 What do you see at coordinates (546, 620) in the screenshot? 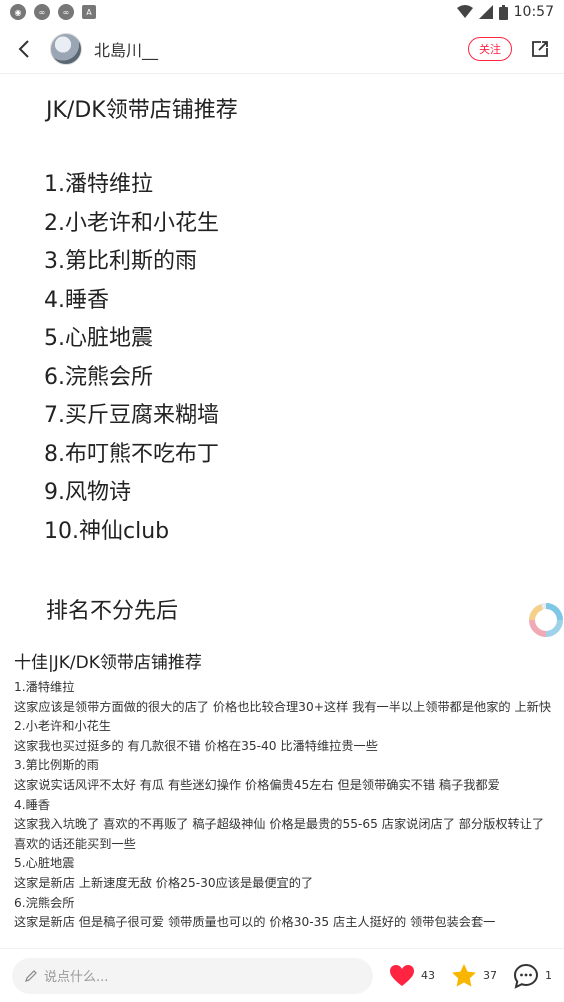
I see `loading-ring-icon` at bounding box center [546, 620].